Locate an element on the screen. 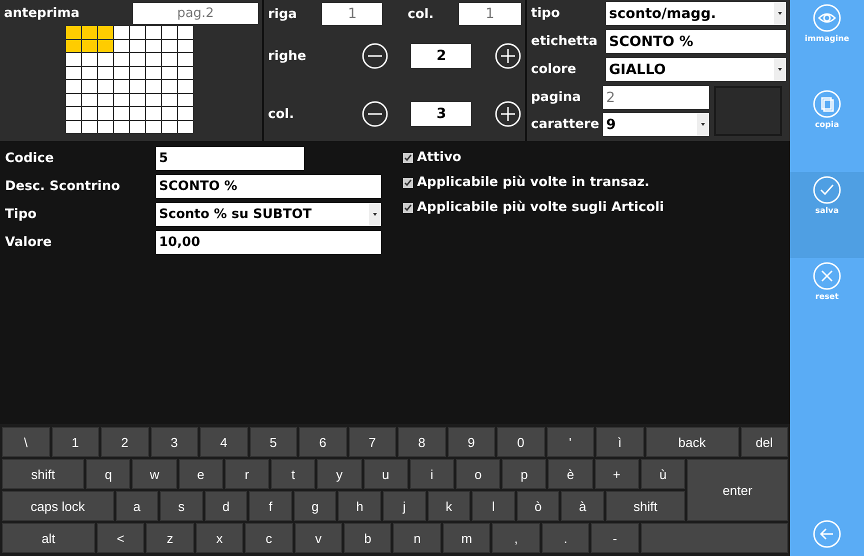  keyboard-key: r is located at coordinates (247, 474).